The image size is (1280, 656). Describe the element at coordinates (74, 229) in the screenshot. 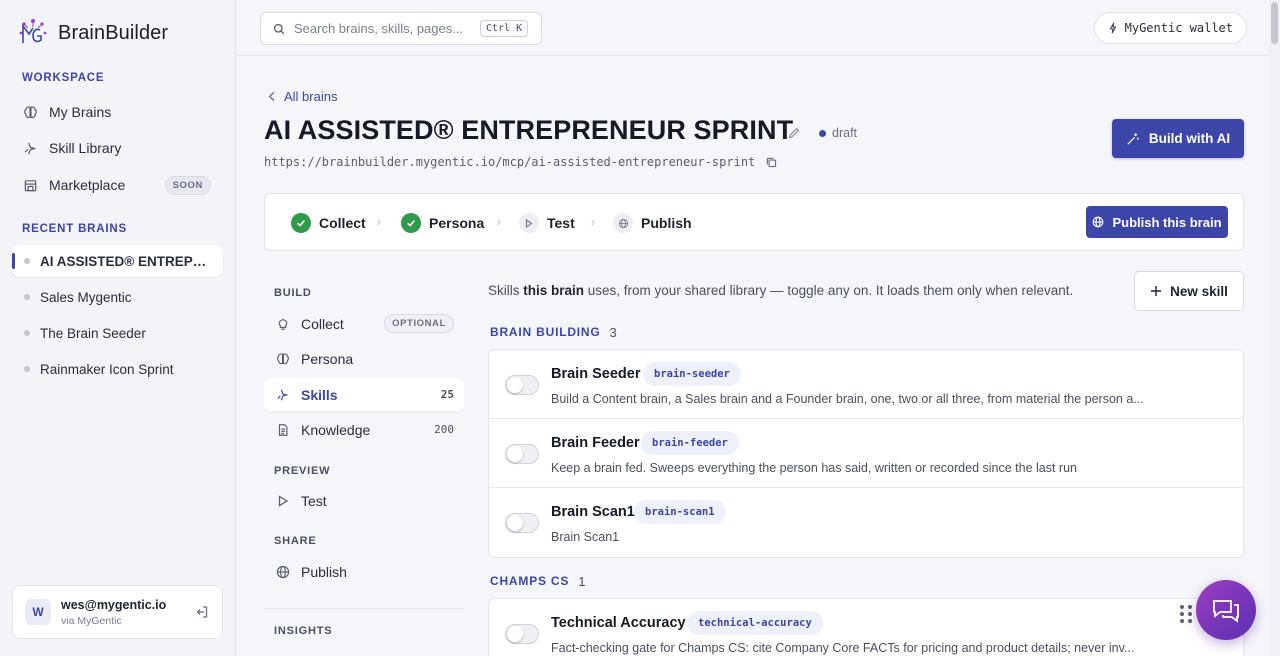

I see `recent-brains-section-label: RECENT BRAINS` at that location.